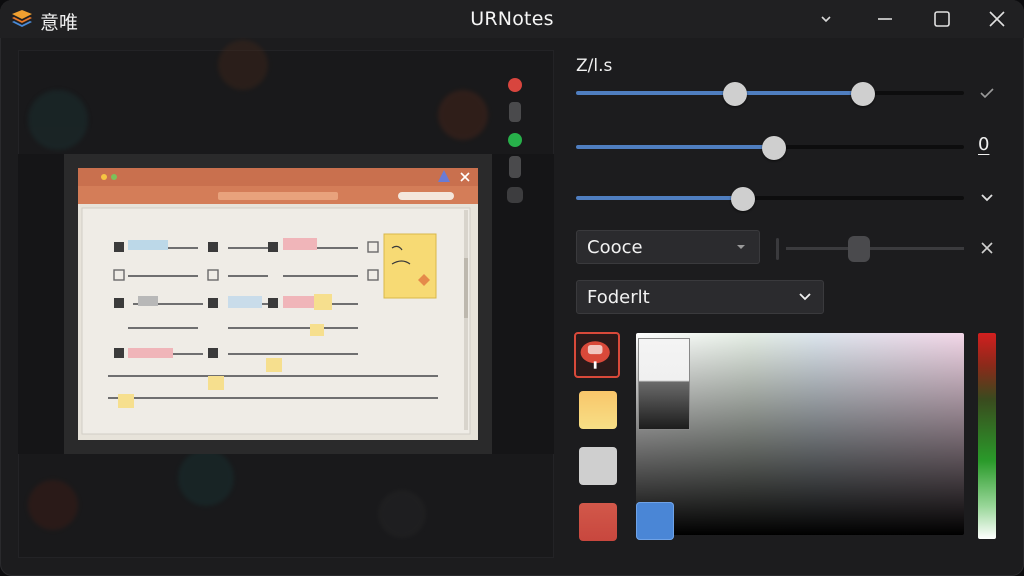 This screenshot has width=1024, height=576. I want to click on lock-icon, so click(515, 167).